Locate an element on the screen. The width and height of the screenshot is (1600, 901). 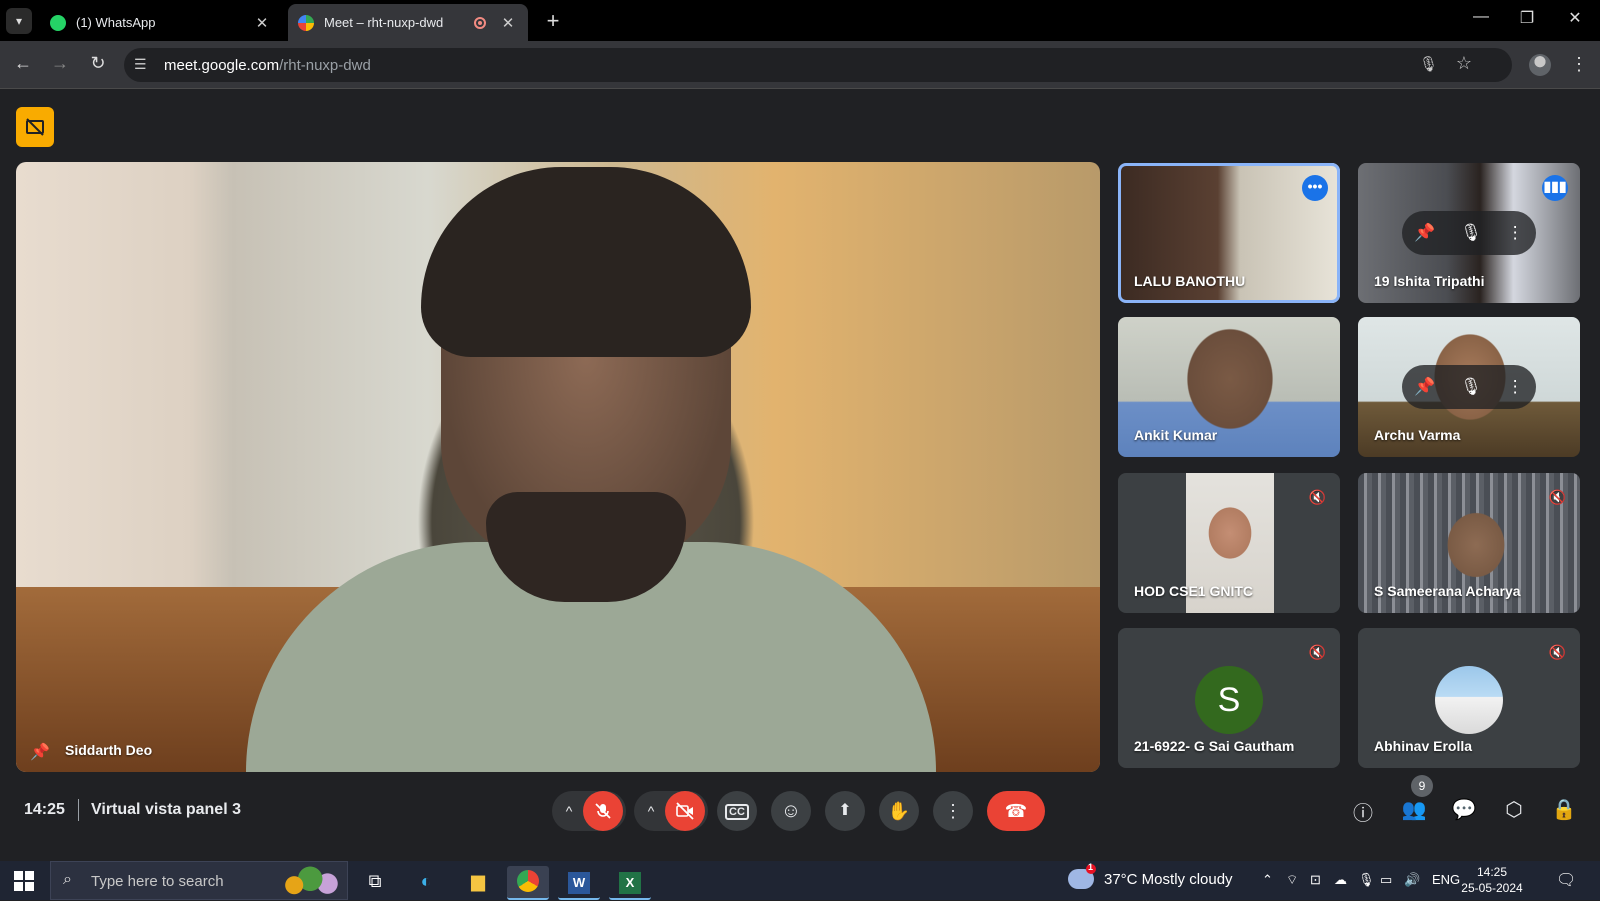
bookmark-star-icon: ☆ is located at coordinates (1464, 63).